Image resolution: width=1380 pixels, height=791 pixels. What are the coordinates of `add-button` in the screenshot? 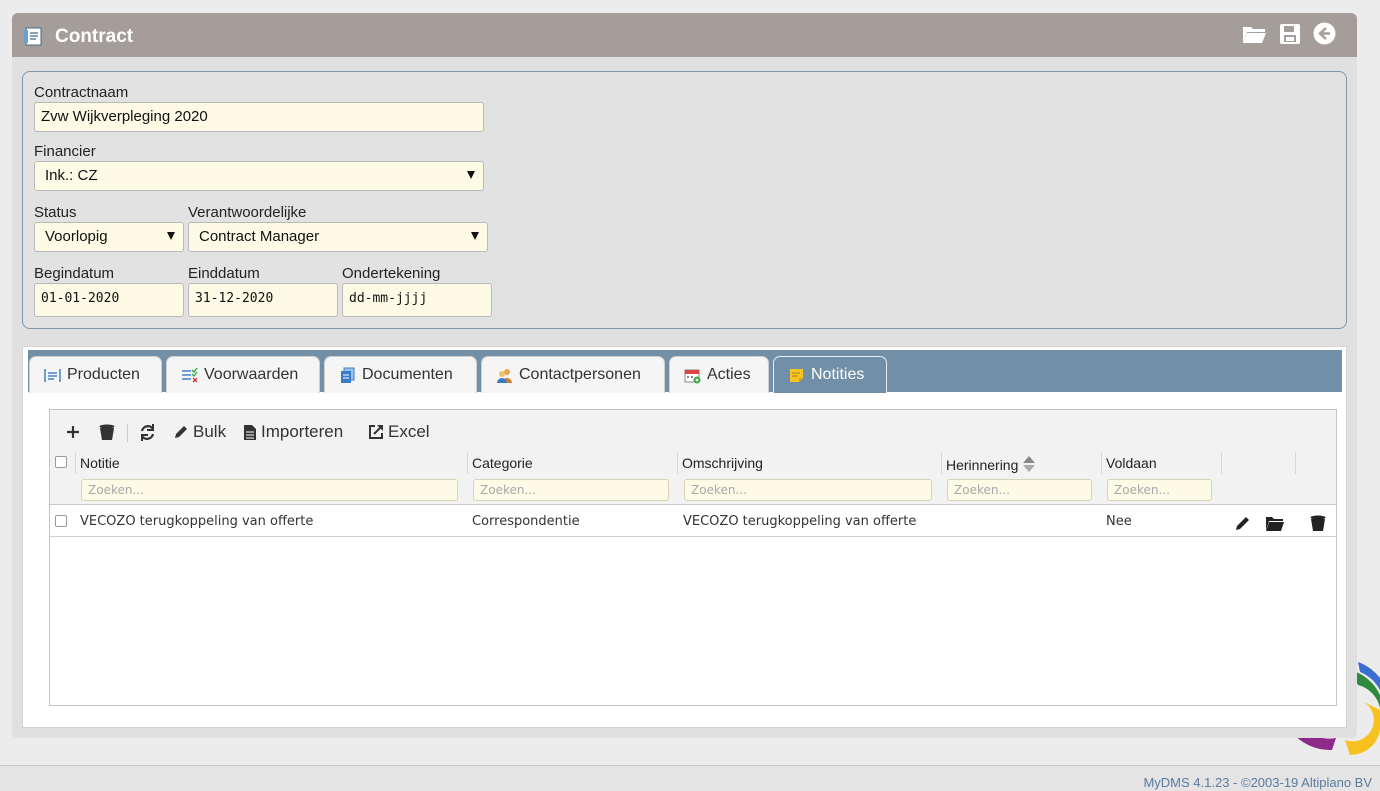 It's located at (73, 432).